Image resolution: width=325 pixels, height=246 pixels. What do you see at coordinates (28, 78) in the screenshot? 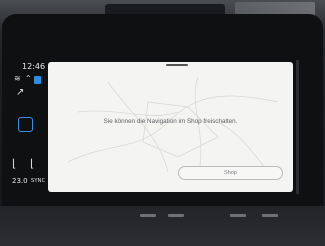
I see `signal-icon: ⌃` at bounding box center [28, 78].